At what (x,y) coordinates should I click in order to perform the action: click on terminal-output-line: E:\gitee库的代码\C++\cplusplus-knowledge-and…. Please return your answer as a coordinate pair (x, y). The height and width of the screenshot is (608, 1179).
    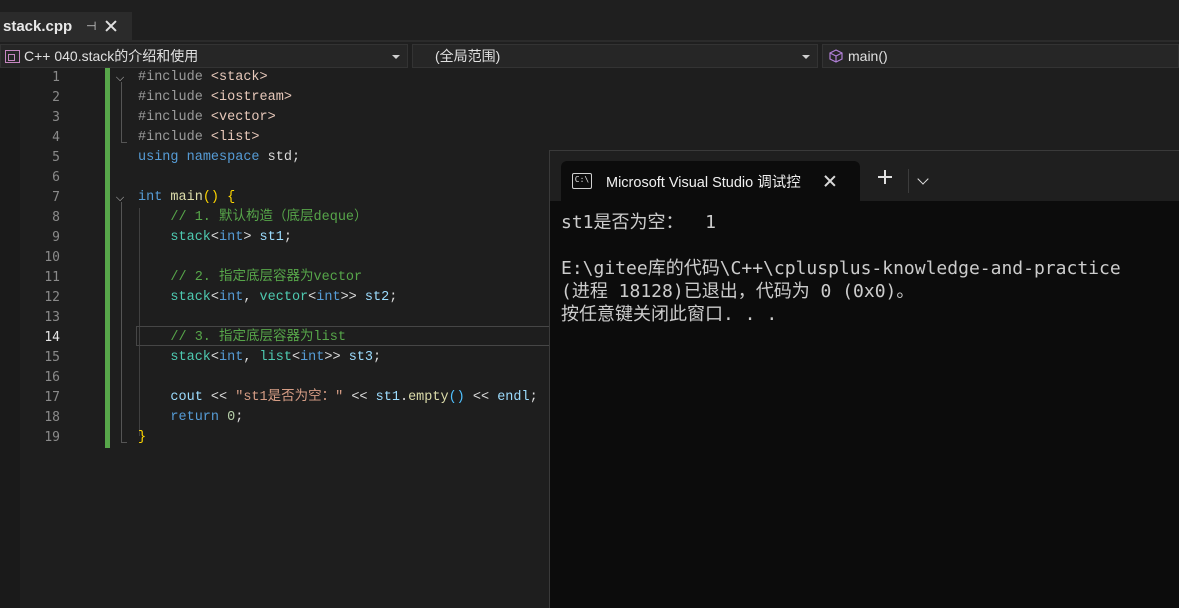
    Looking at the image, I should click on (841, 268).